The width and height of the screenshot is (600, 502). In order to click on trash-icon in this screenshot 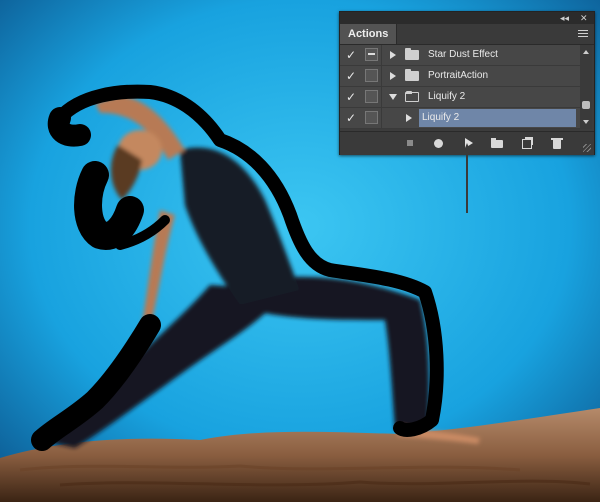, I will do `click(557, 143)`.